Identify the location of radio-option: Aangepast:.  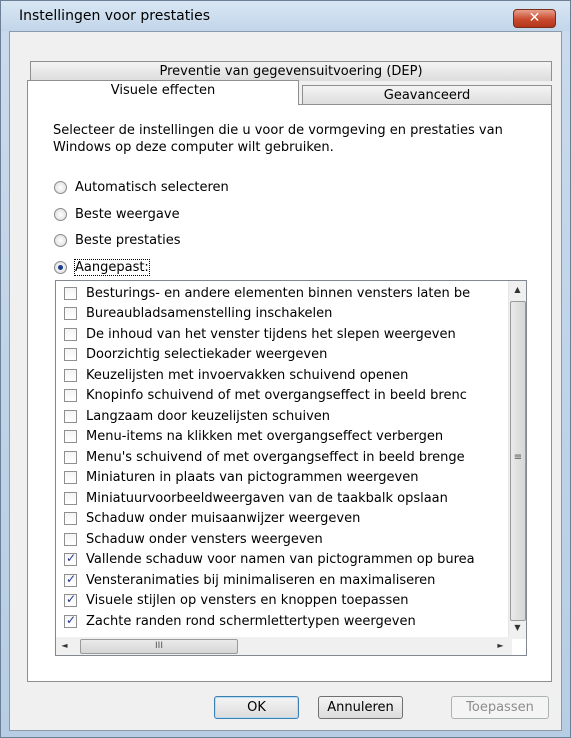
(102, 267).